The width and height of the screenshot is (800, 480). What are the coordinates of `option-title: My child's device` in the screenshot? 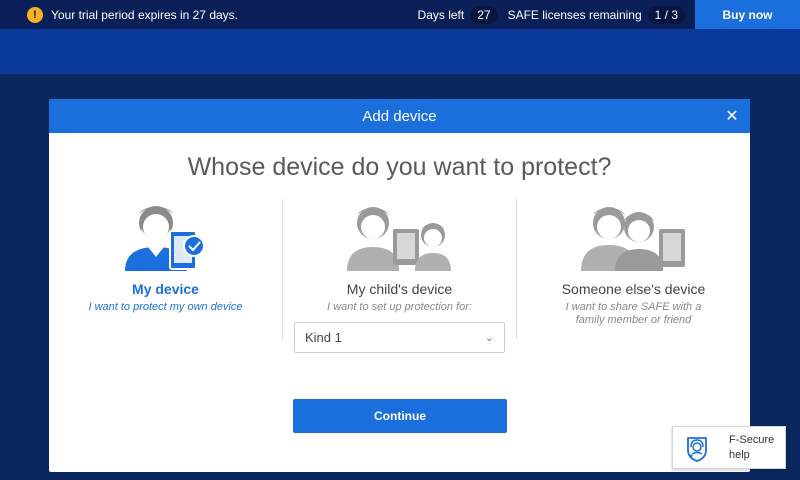 It's located at (399, 289).